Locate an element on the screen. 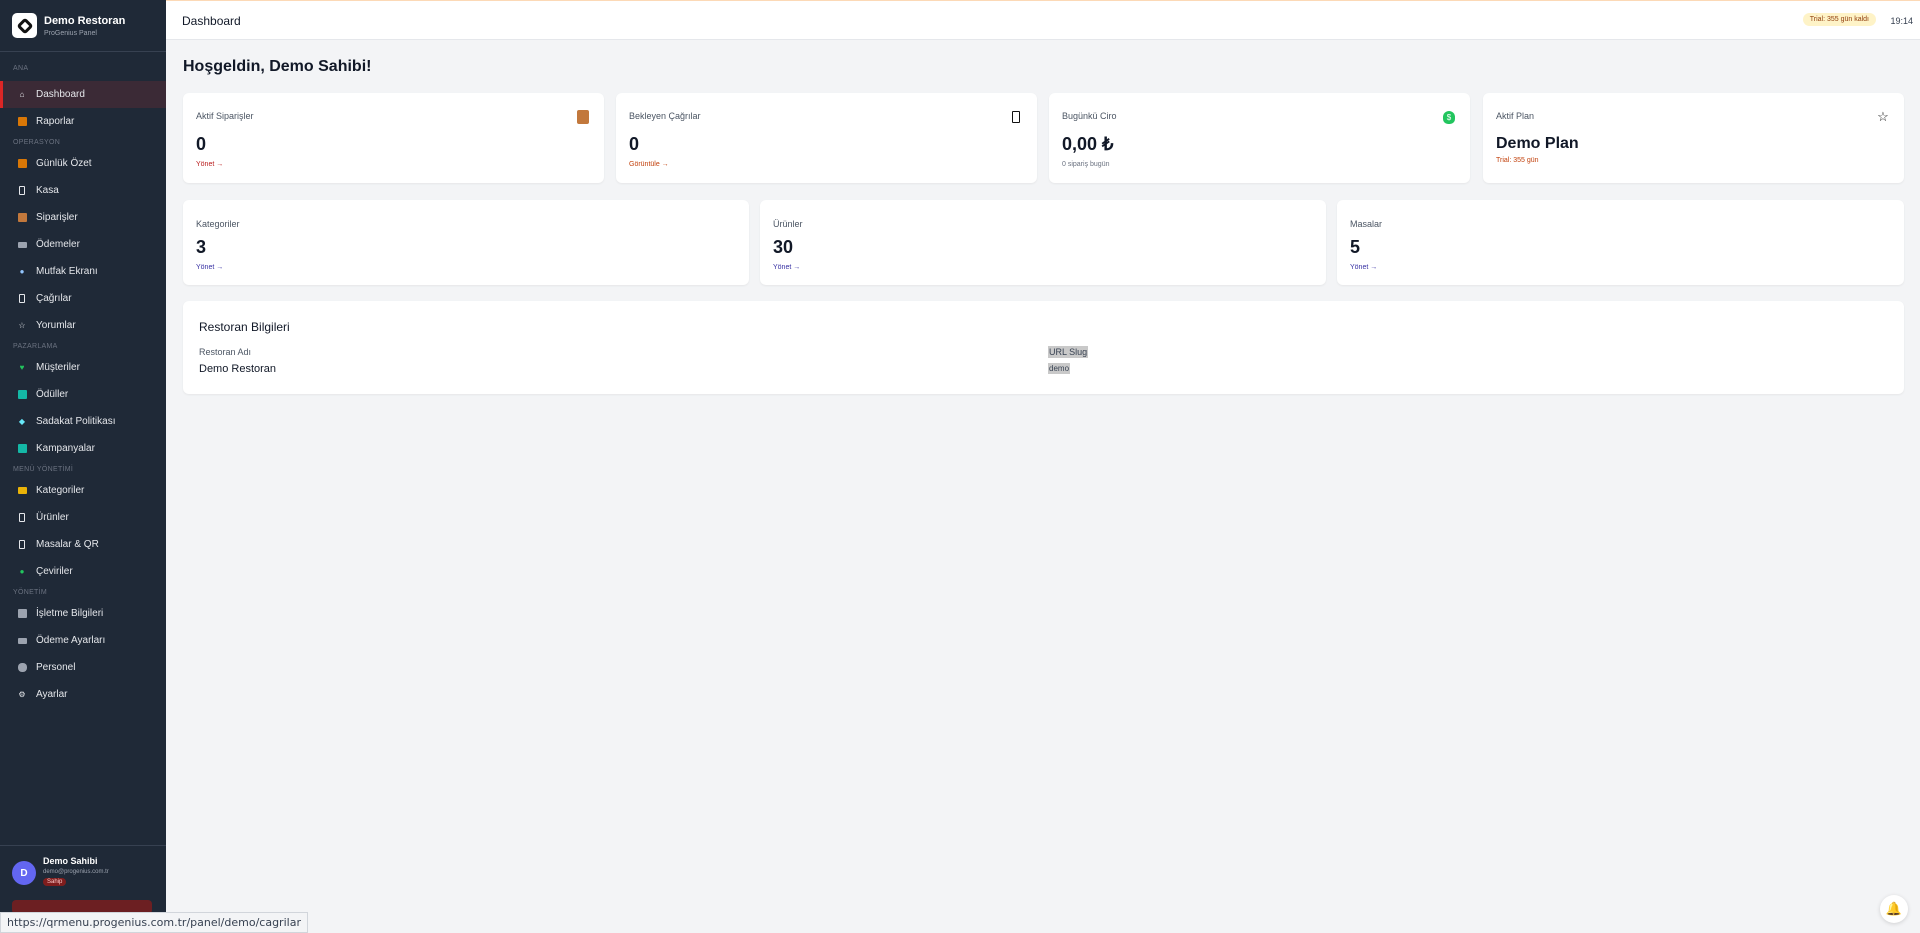 The height and width of the screenshot is (933, 1920). manage-categories-link: Yönet → is located at coordinates (209, 267).